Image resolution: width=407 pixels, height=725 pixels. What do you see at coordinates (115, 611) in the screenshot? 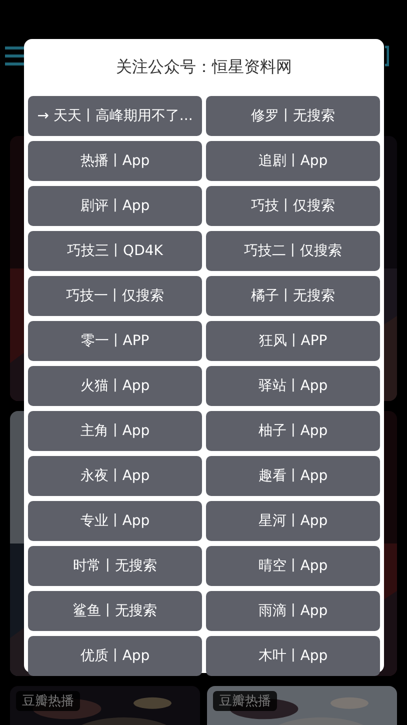
I see `source-button: 鲨鱼丨无搜索` at bounding box center [115, 611].